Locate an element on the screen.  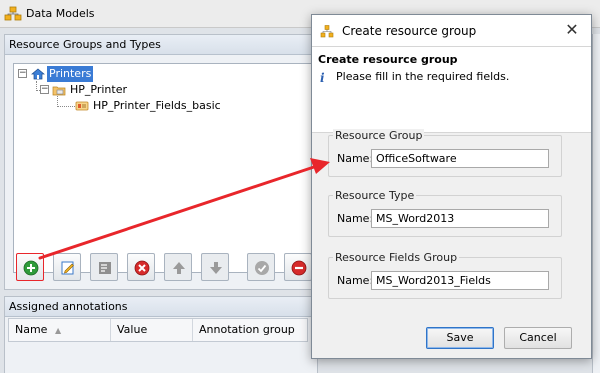
dialog-titlebar: Create resource group ✕ is located at coordinates (451, 31).